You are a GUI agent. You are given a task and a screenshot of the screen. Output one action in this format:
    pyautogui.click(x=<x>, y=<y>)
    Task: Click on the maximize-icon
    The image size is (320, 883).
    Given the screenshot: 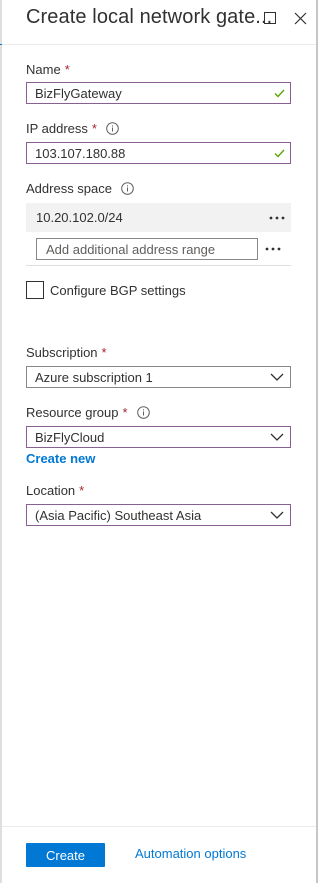 What is the action you would take?
    pyautogui.click(x=270, y=18)
    